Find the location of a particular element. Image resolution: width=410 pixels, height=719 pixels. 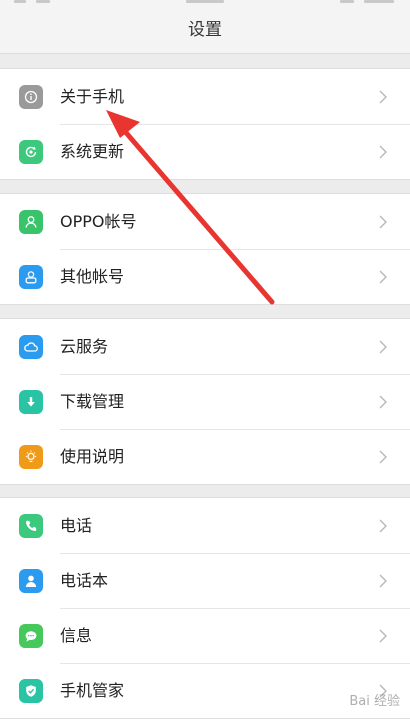

info-icon is located at coordinates (31, 97).